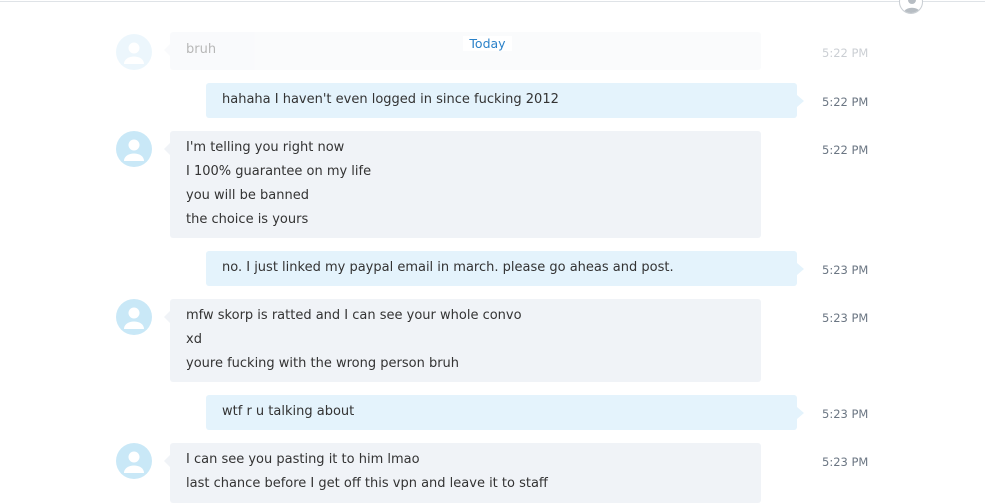 The height and width of the screenshot is (503, 985). I want to click on message-text: I 100% guarantee on my life, so click(279, 171).